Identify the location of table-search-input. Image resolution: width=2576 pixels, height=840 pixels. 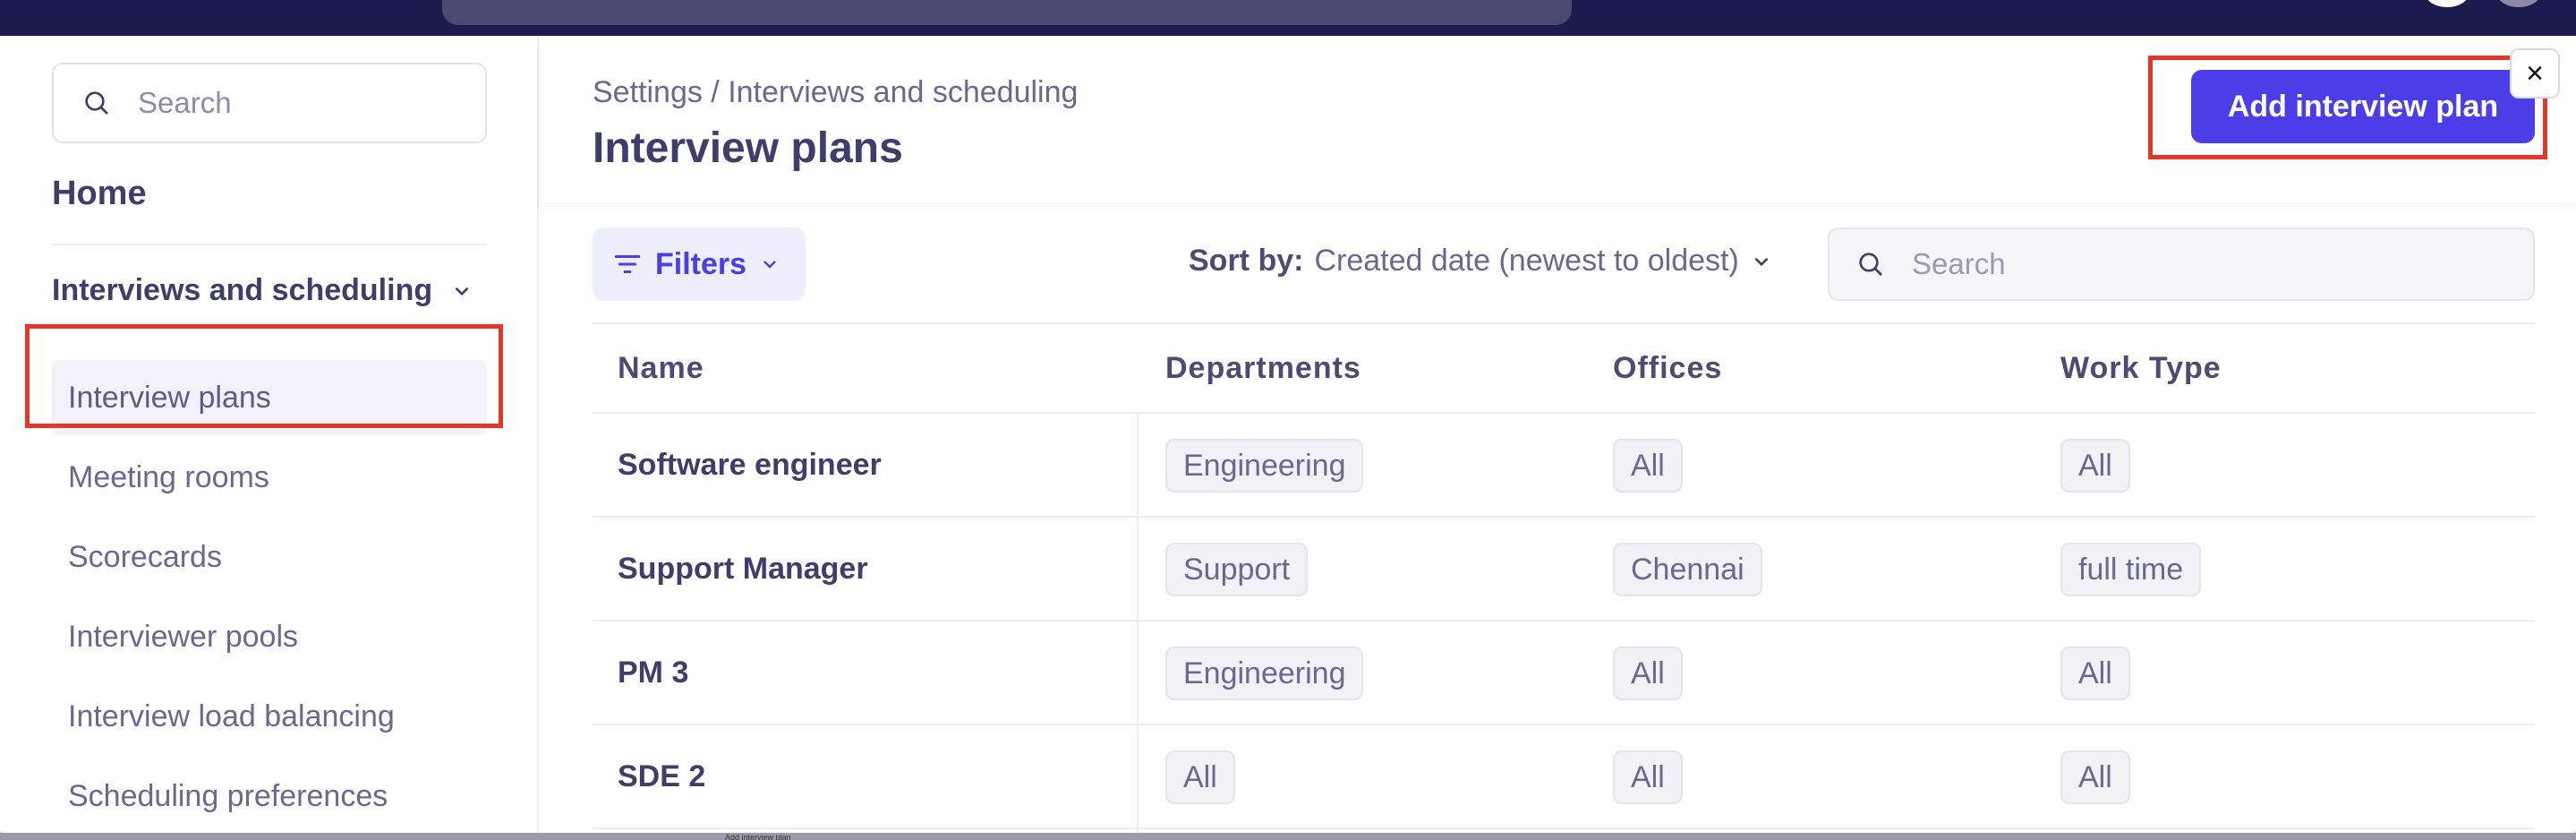
(2216, 264).